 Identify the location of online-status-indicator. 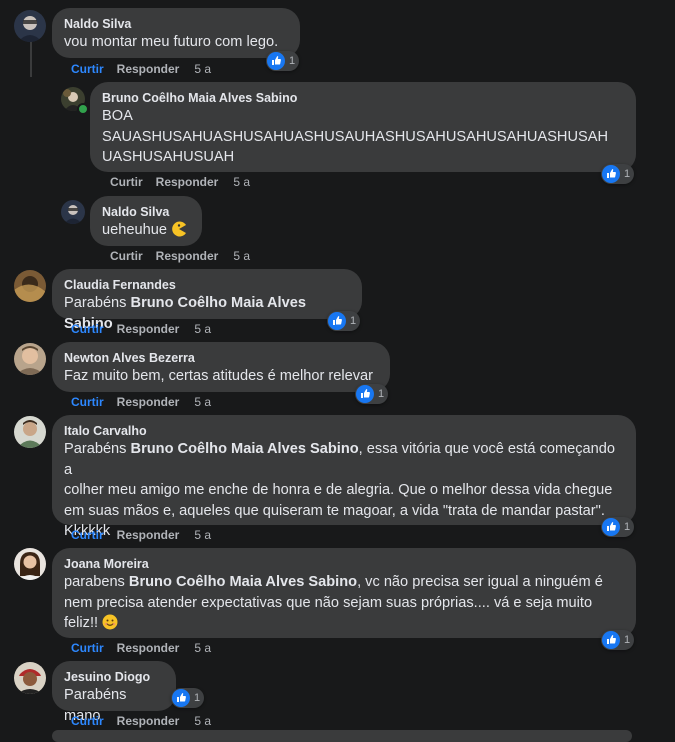
(83, 109).